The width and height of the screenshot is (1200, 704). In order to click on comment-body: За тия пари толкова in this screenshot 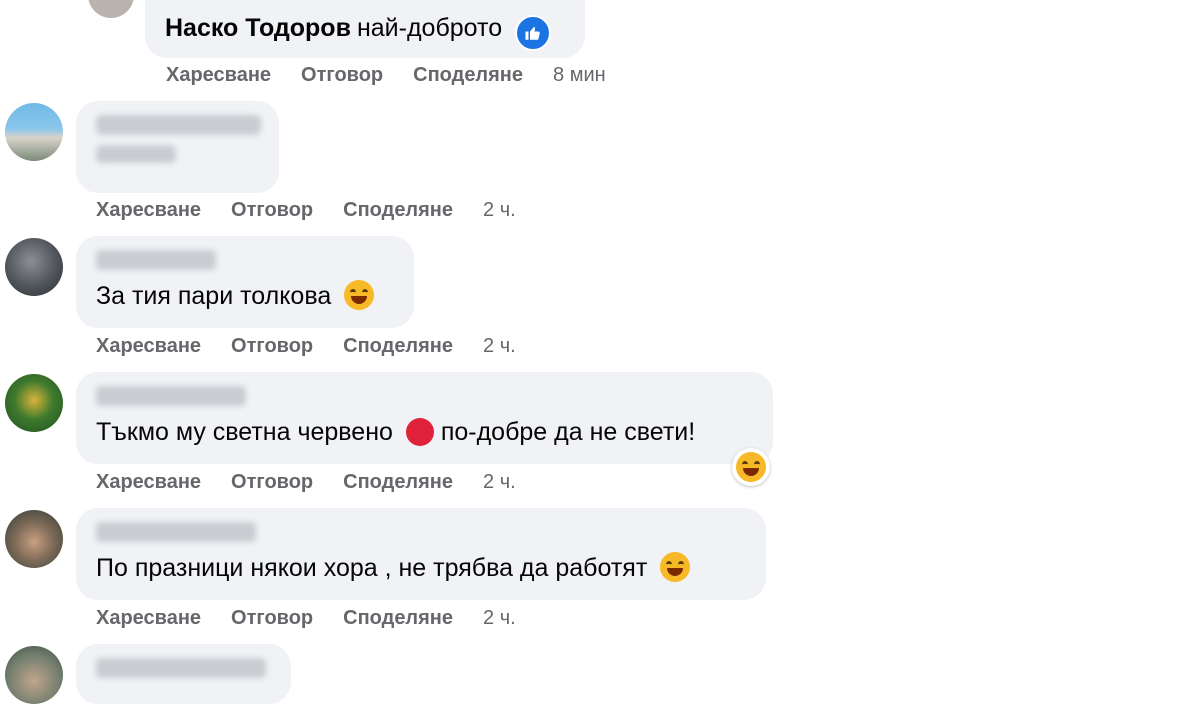, I will do `click(214, 296)`.